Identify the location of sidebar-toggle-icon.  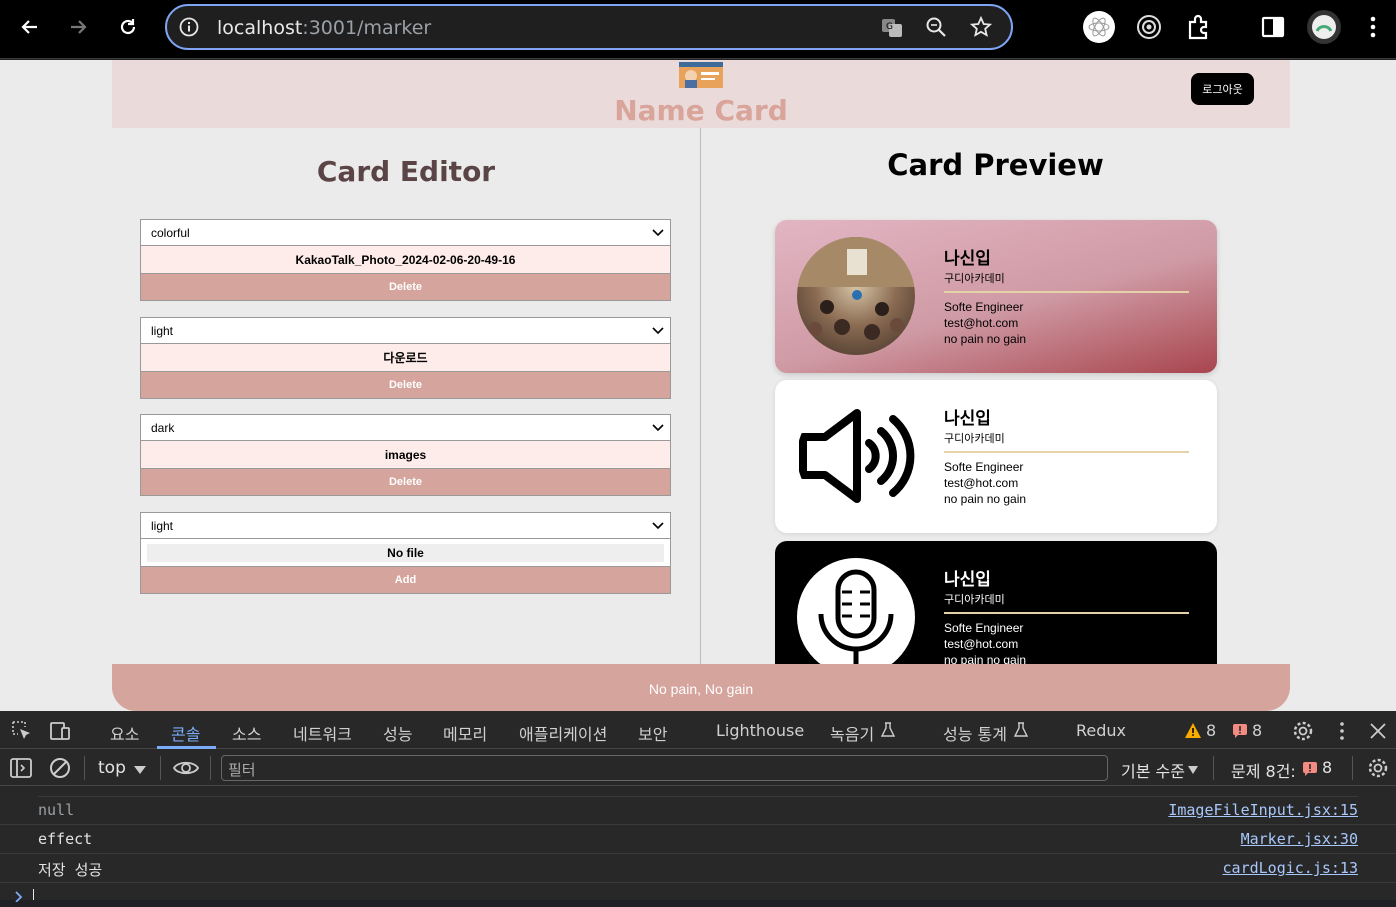
(21, 770).